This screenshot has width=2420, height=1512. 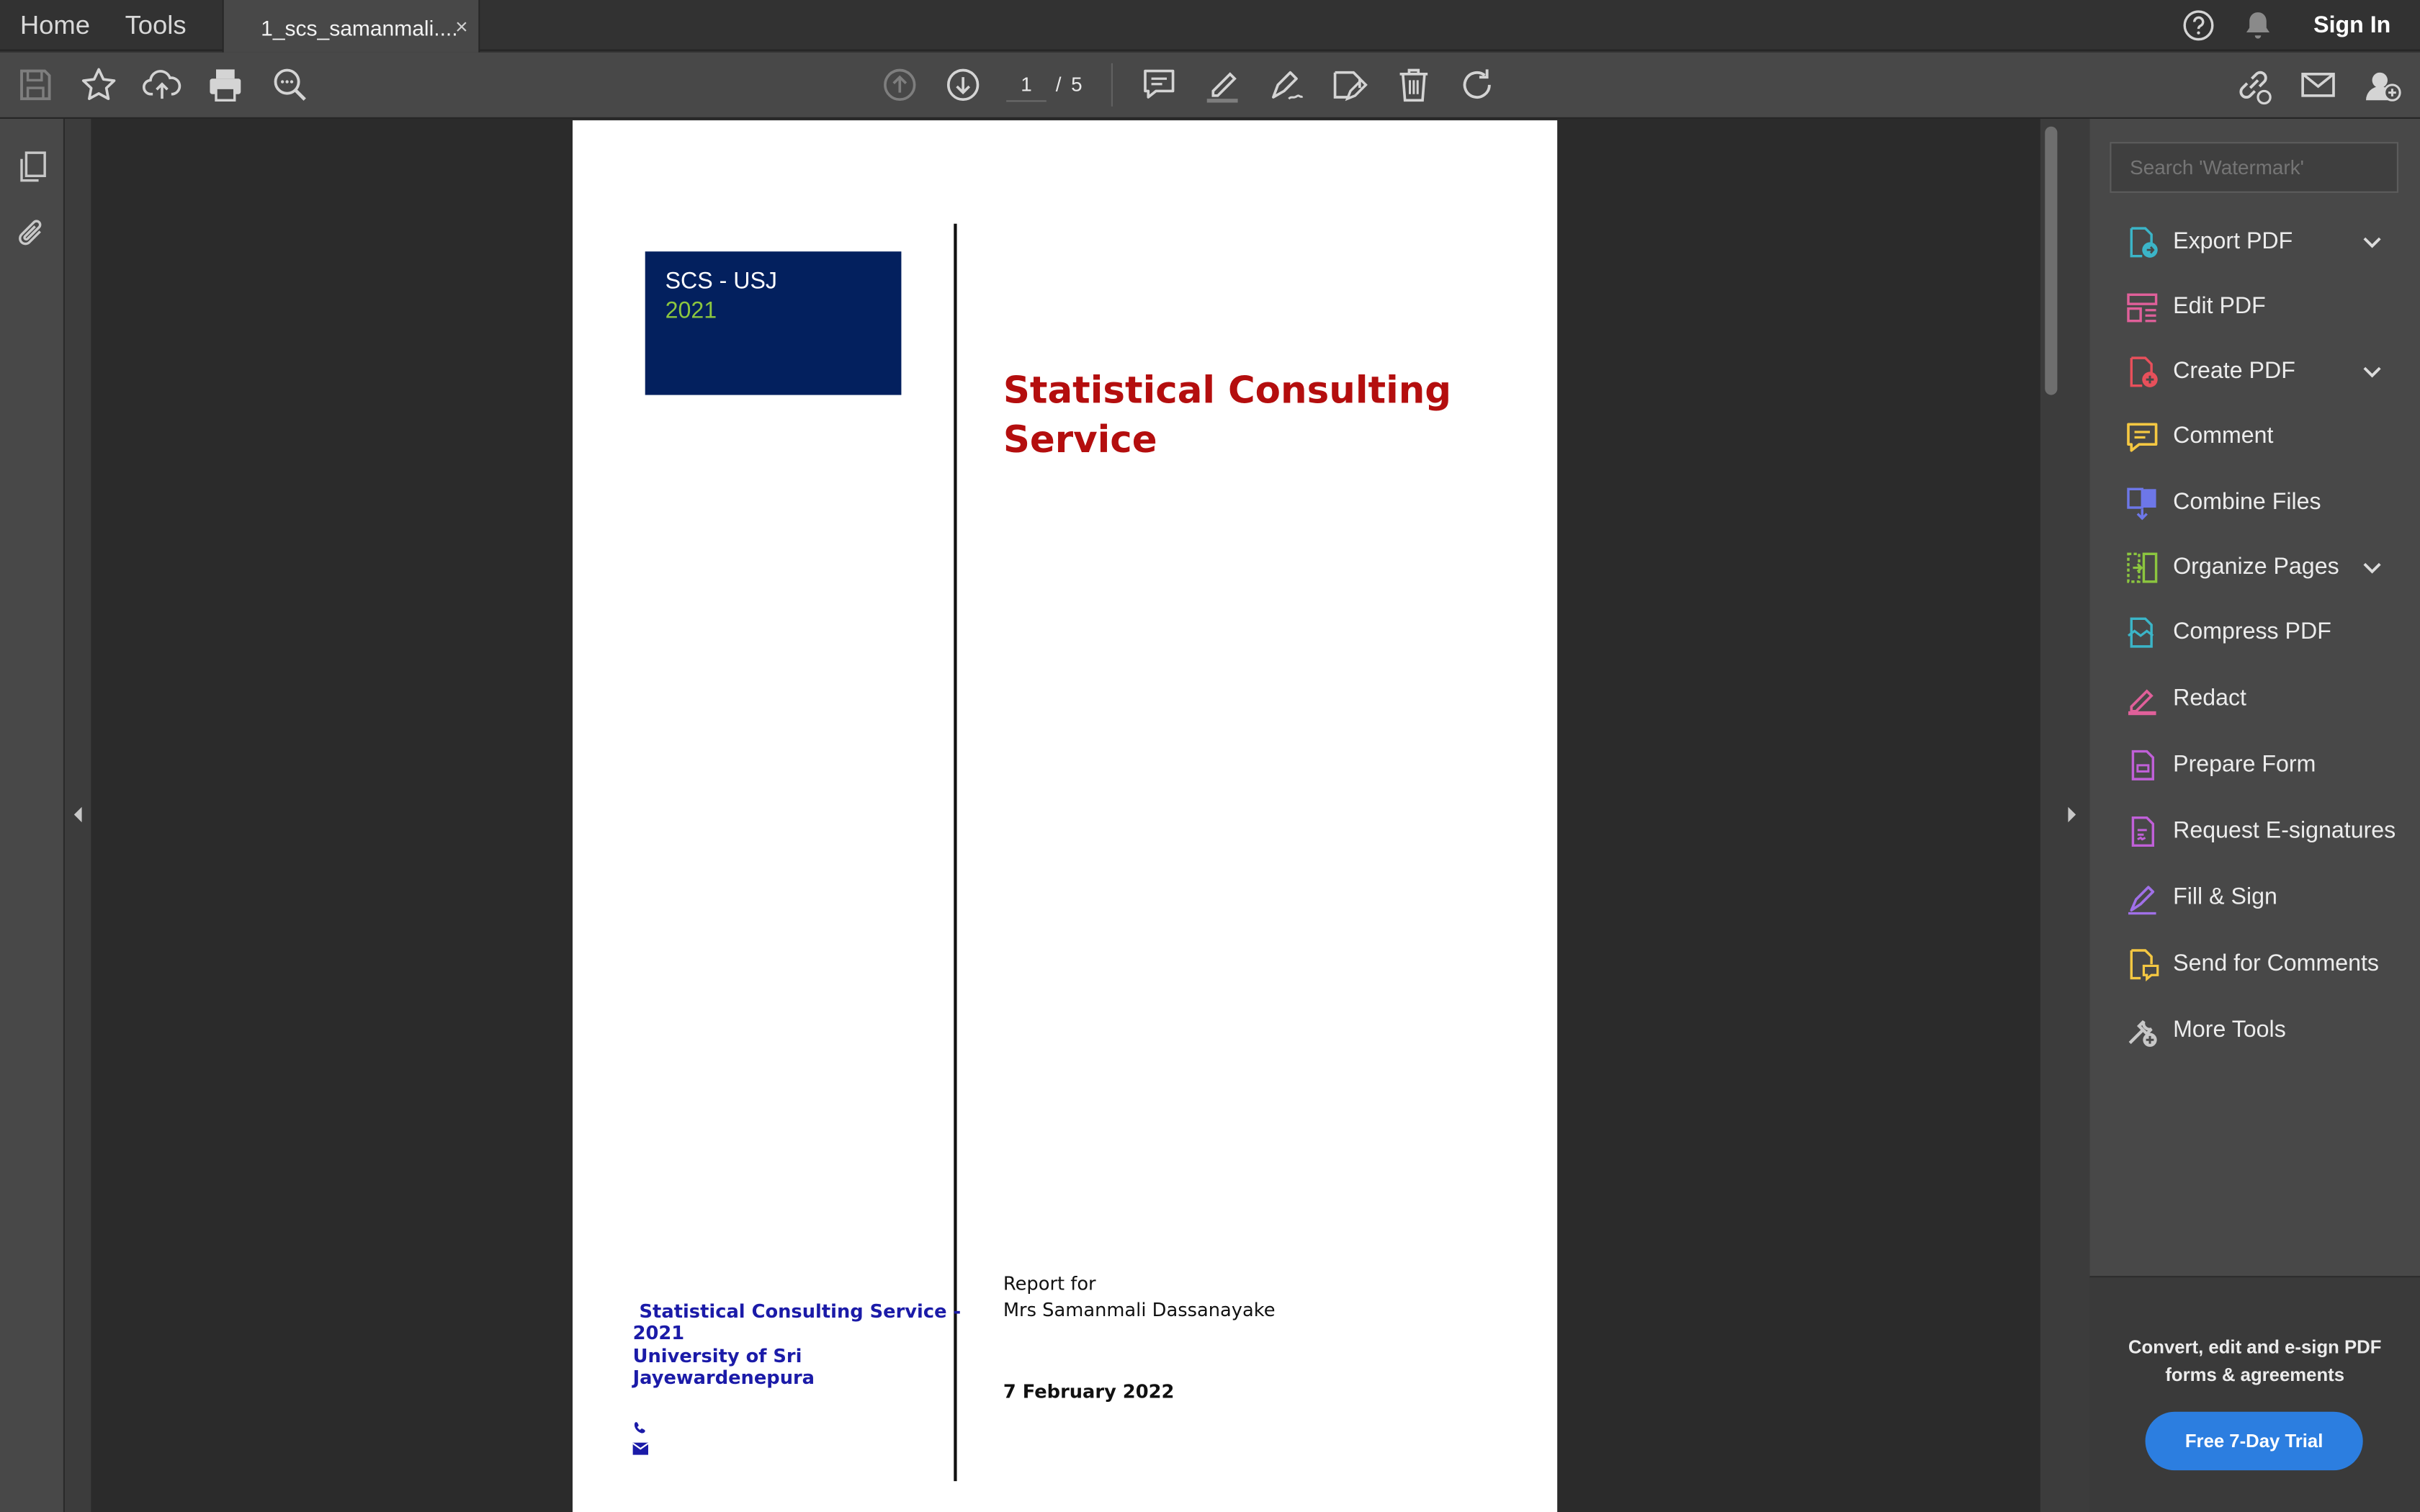 What do you see at coordinates (2234, 371) in the screenshot?
I see `tool-label: Create PDF` at bounding box center [2234, 371].